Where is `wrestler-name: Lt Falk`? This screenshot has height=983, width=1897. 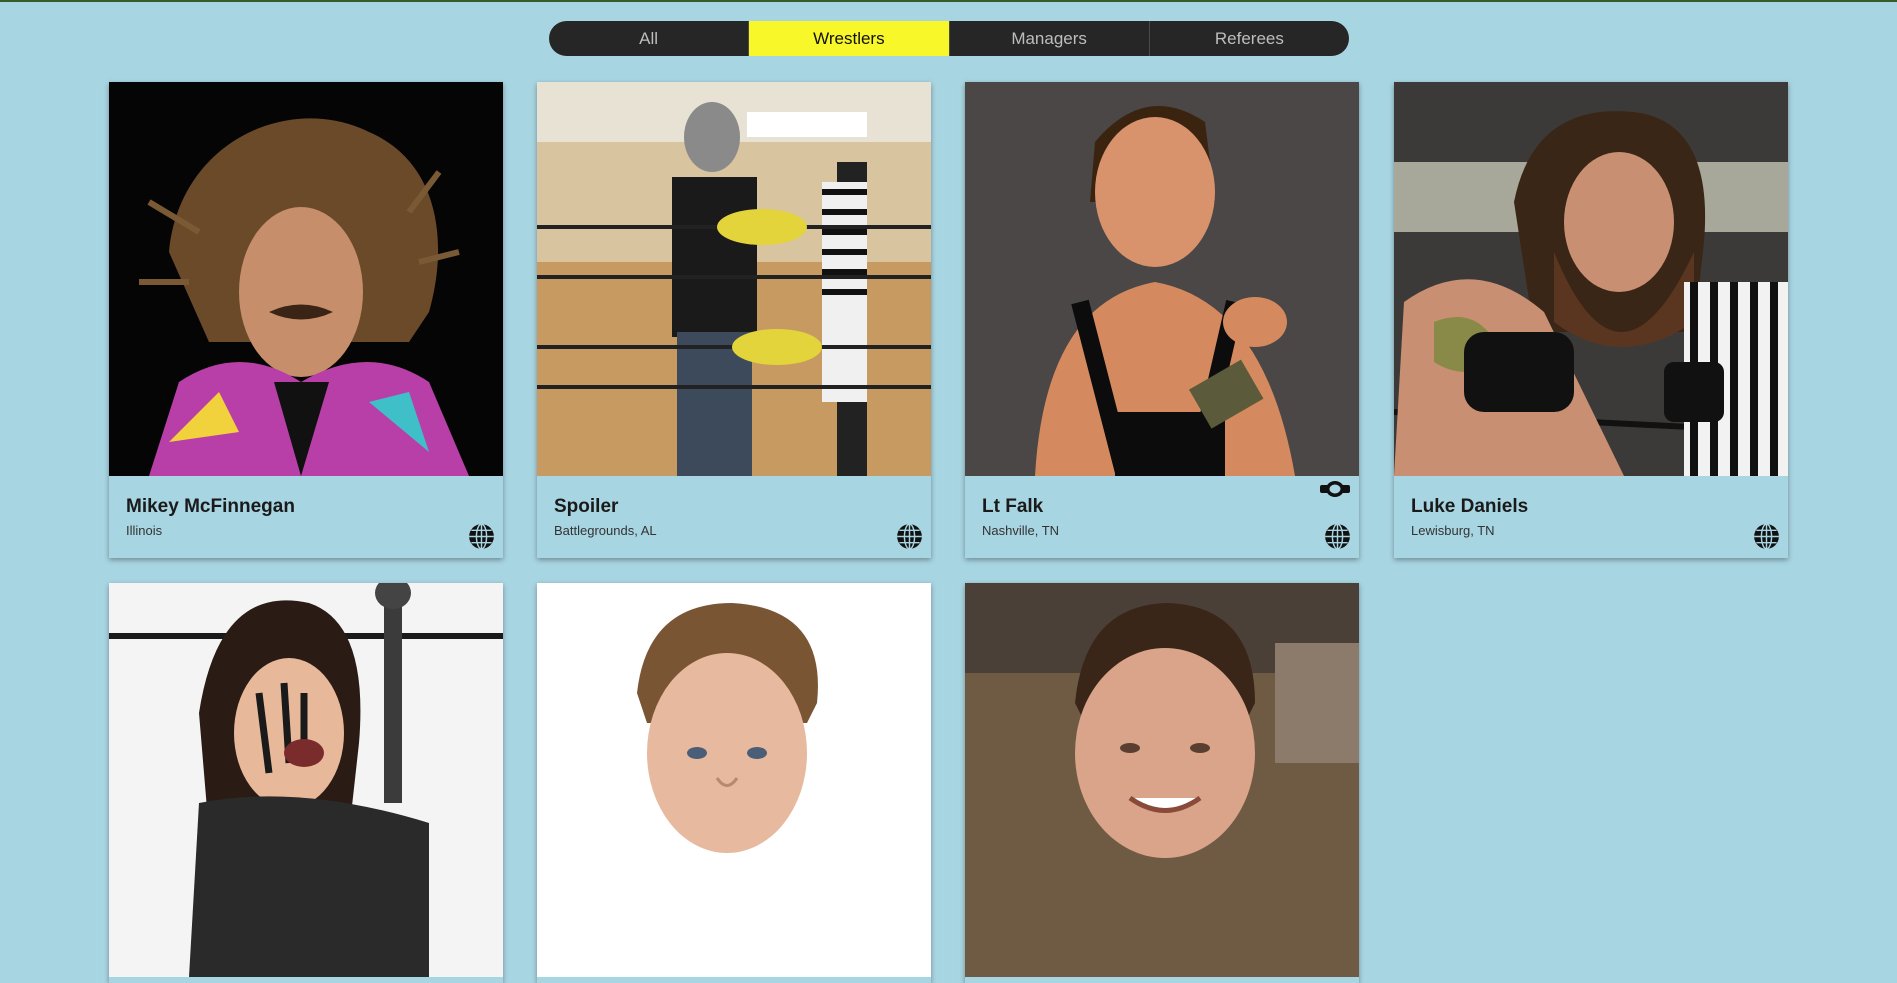 wrestler-name: Lt Falk is located at coordinates (1013, 506).